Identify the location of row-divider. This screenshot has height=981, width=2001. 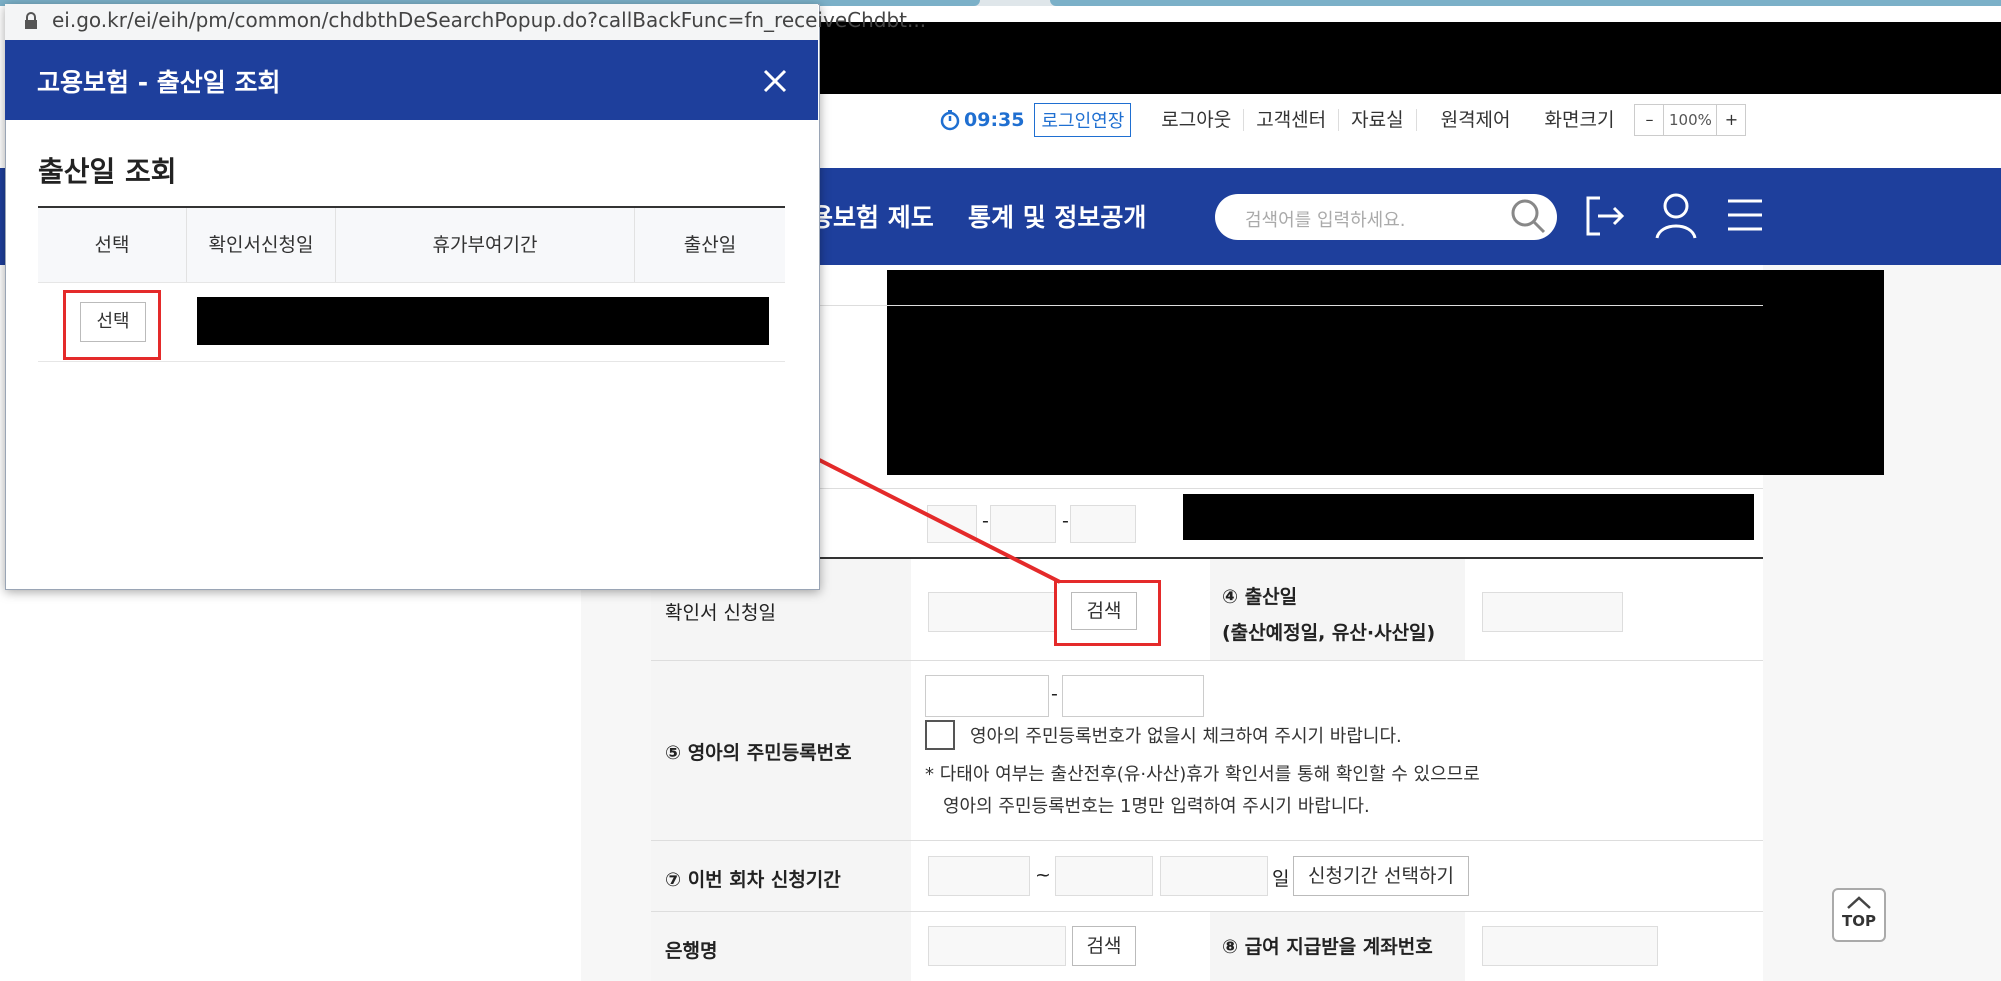
(411, 361).